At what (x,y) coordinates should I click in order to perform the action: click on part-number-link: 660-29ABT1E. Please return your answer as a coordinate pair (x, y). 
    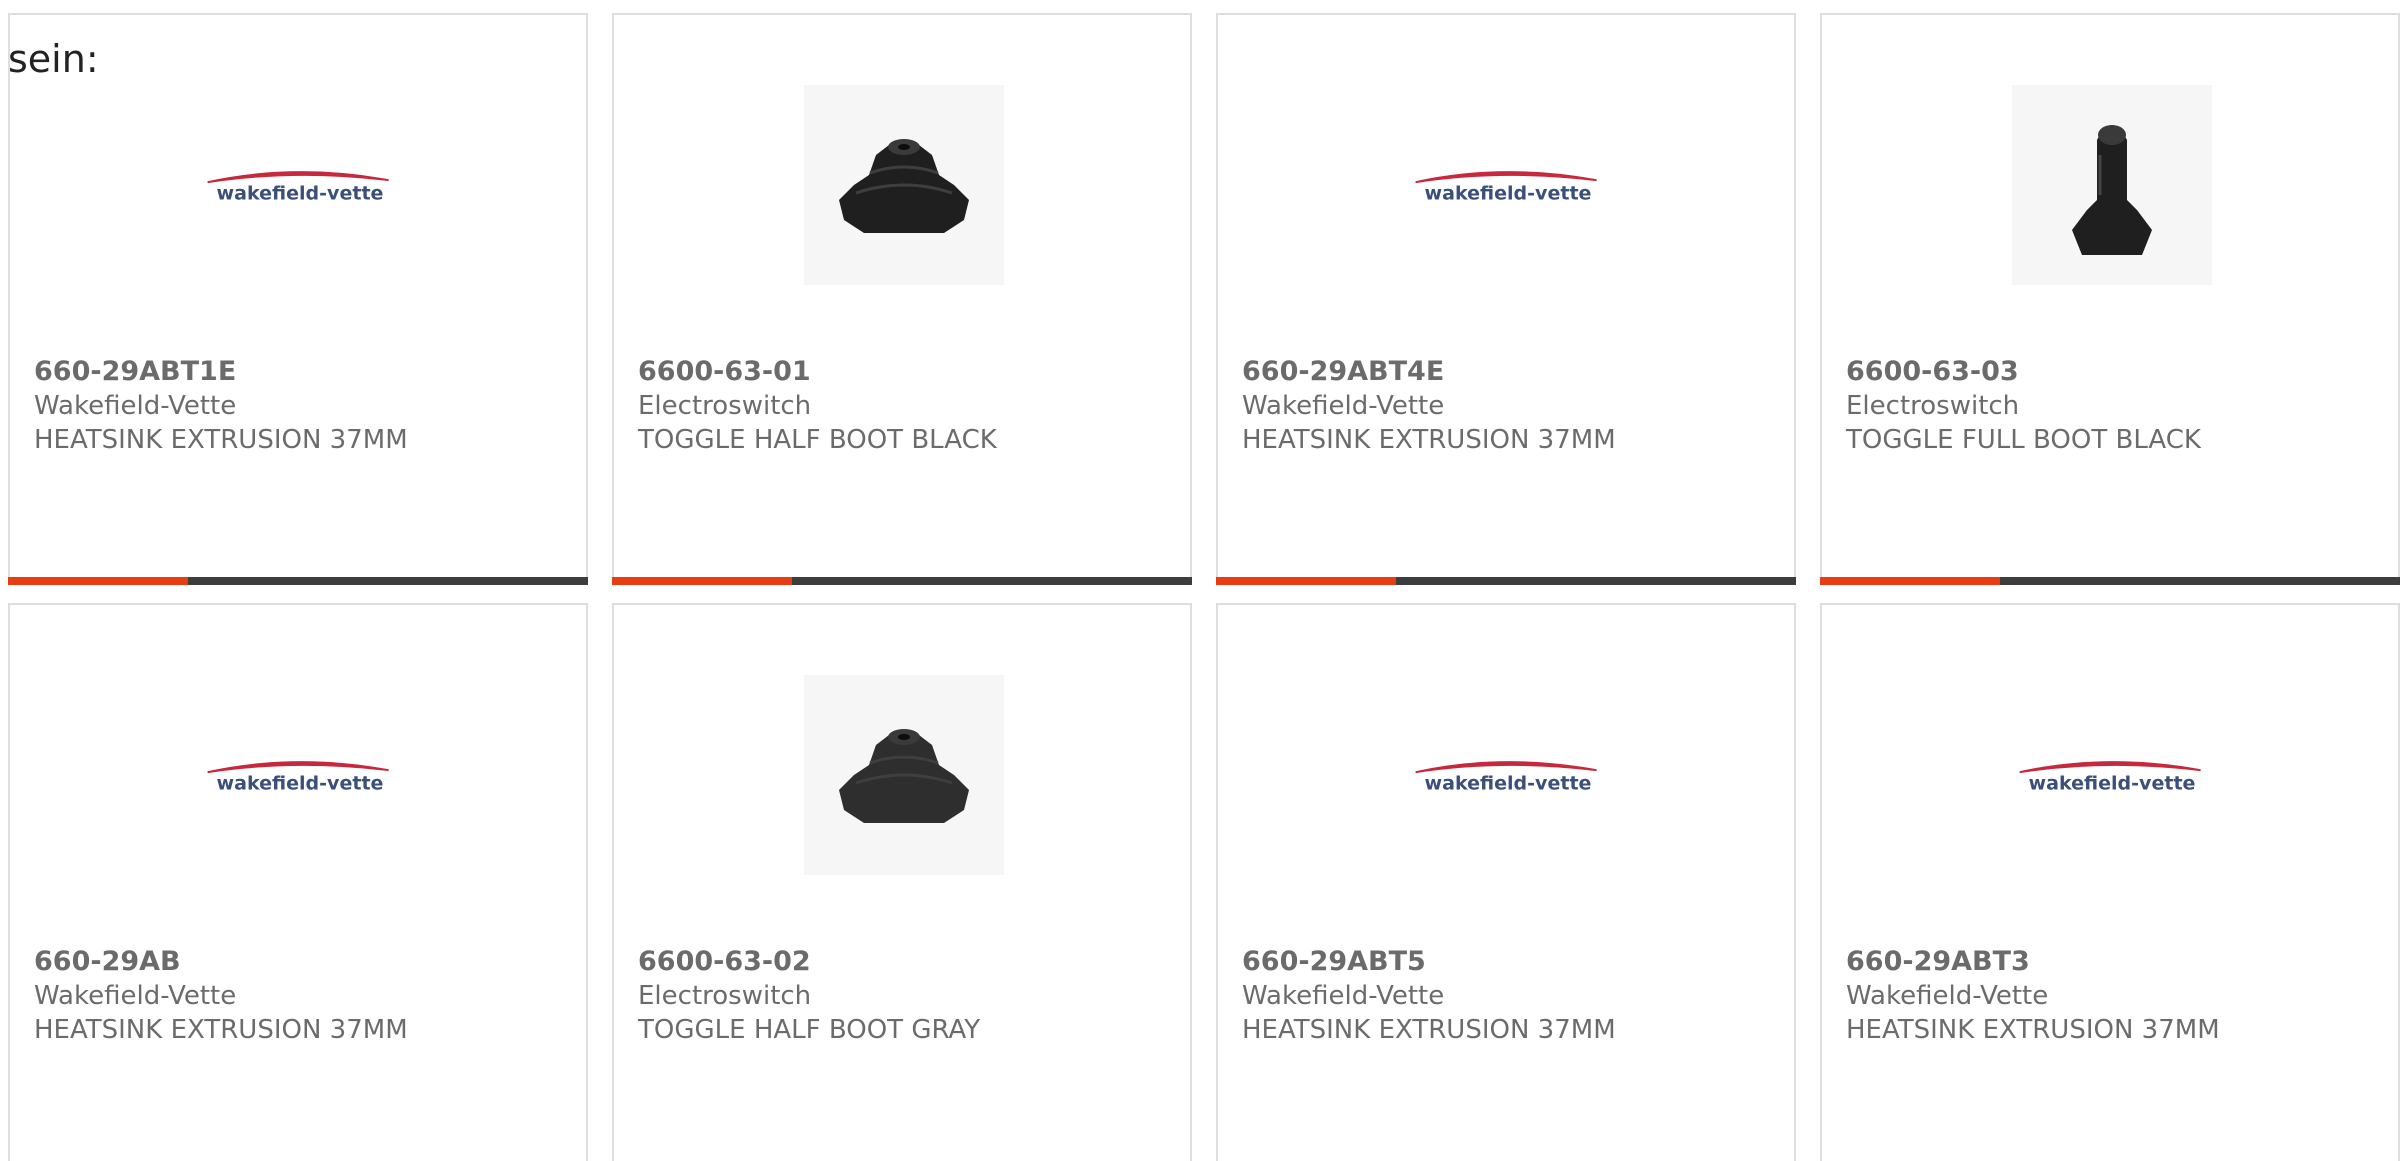
    Looking at the image, I should click on (300, 372).